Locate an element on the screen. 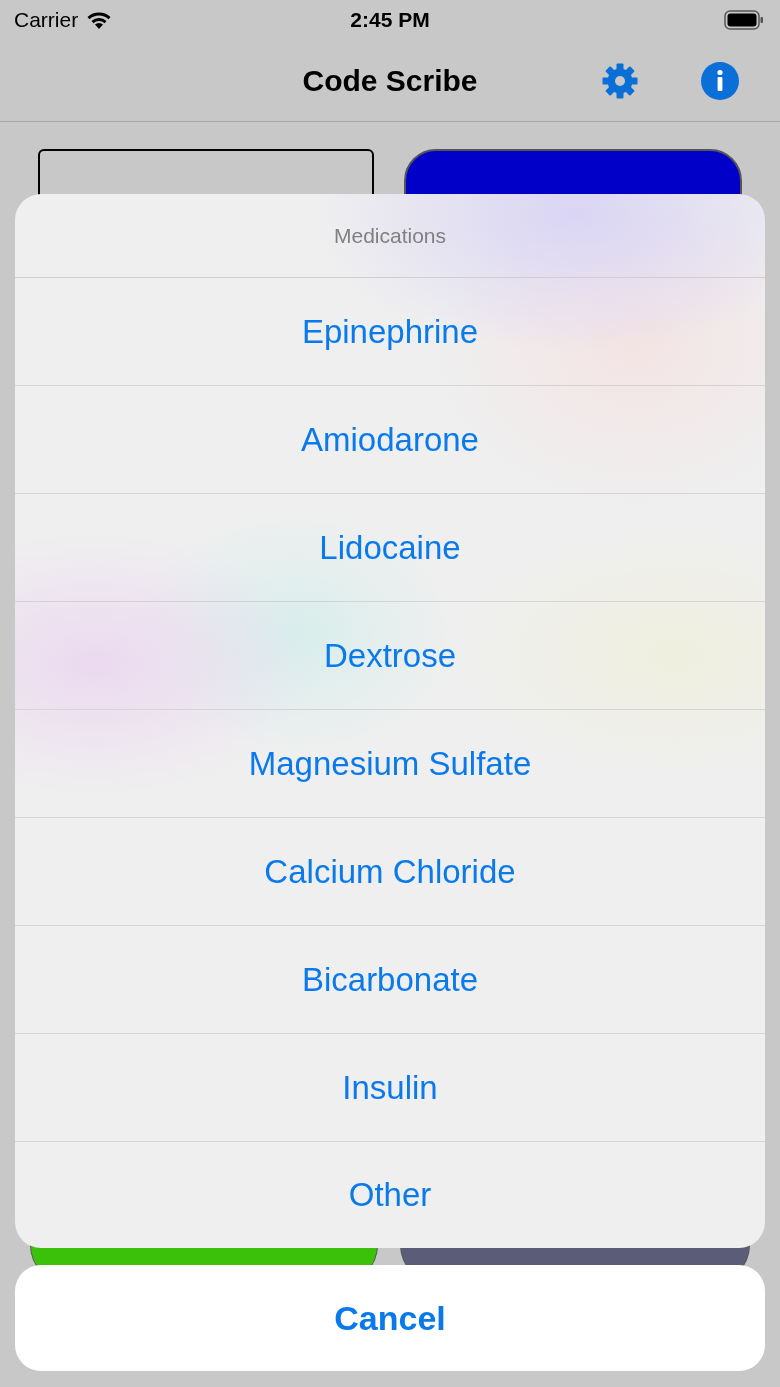 This screenshot has width=780, height=1387. wifi-icon is located at coordinates (99, 20).